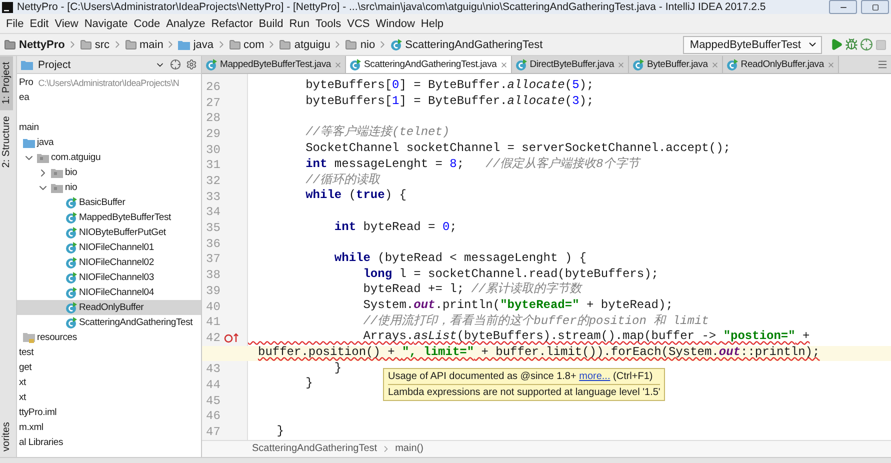  Describe the element at coordinates (395, 228) in the screenshot. I see `code-line: int byteRead = 0;` at that location.